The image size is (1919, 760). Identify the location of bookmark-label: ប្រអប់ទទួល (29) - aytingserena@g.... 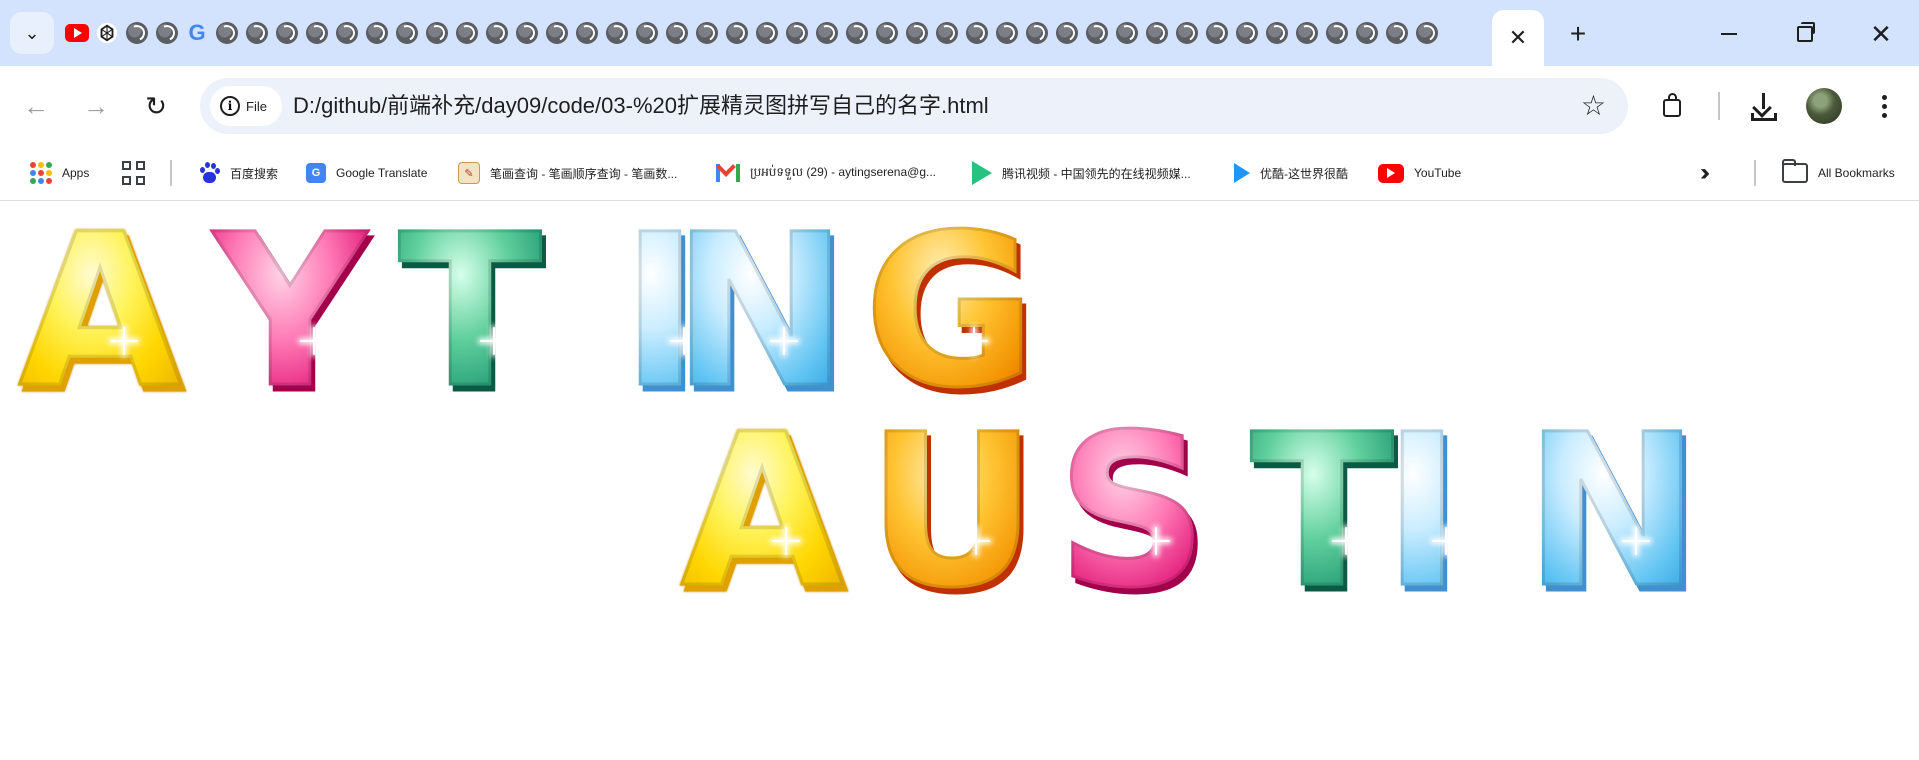
(843, 172).